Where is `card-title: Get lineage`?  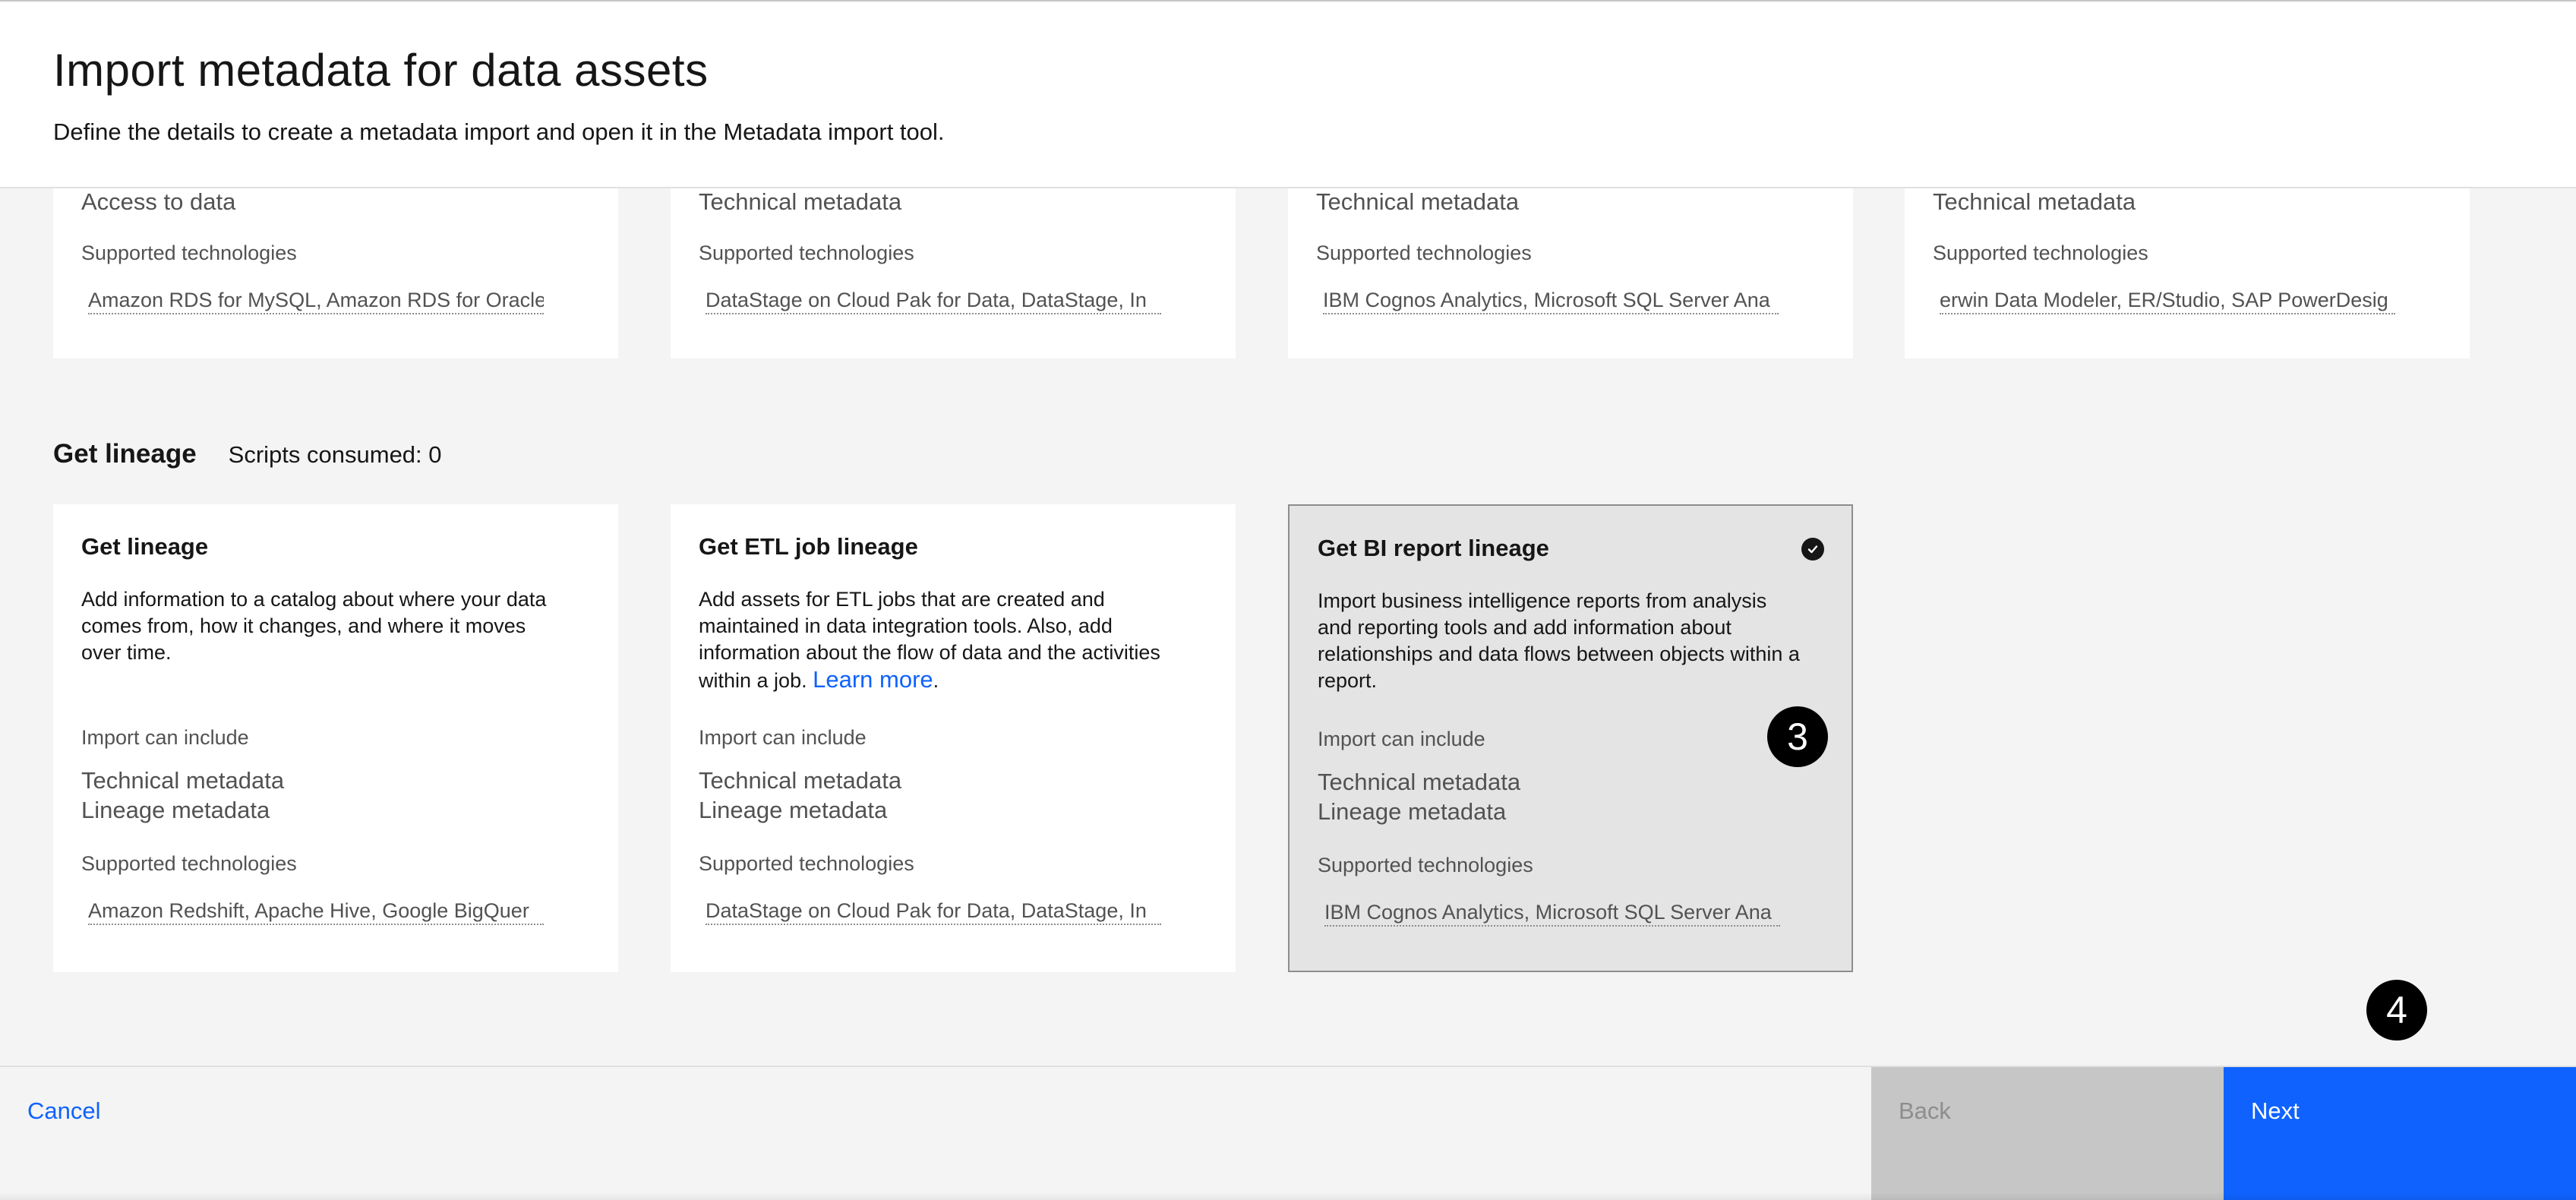 card-title: Get lineage is located at coordinates (145, 546).